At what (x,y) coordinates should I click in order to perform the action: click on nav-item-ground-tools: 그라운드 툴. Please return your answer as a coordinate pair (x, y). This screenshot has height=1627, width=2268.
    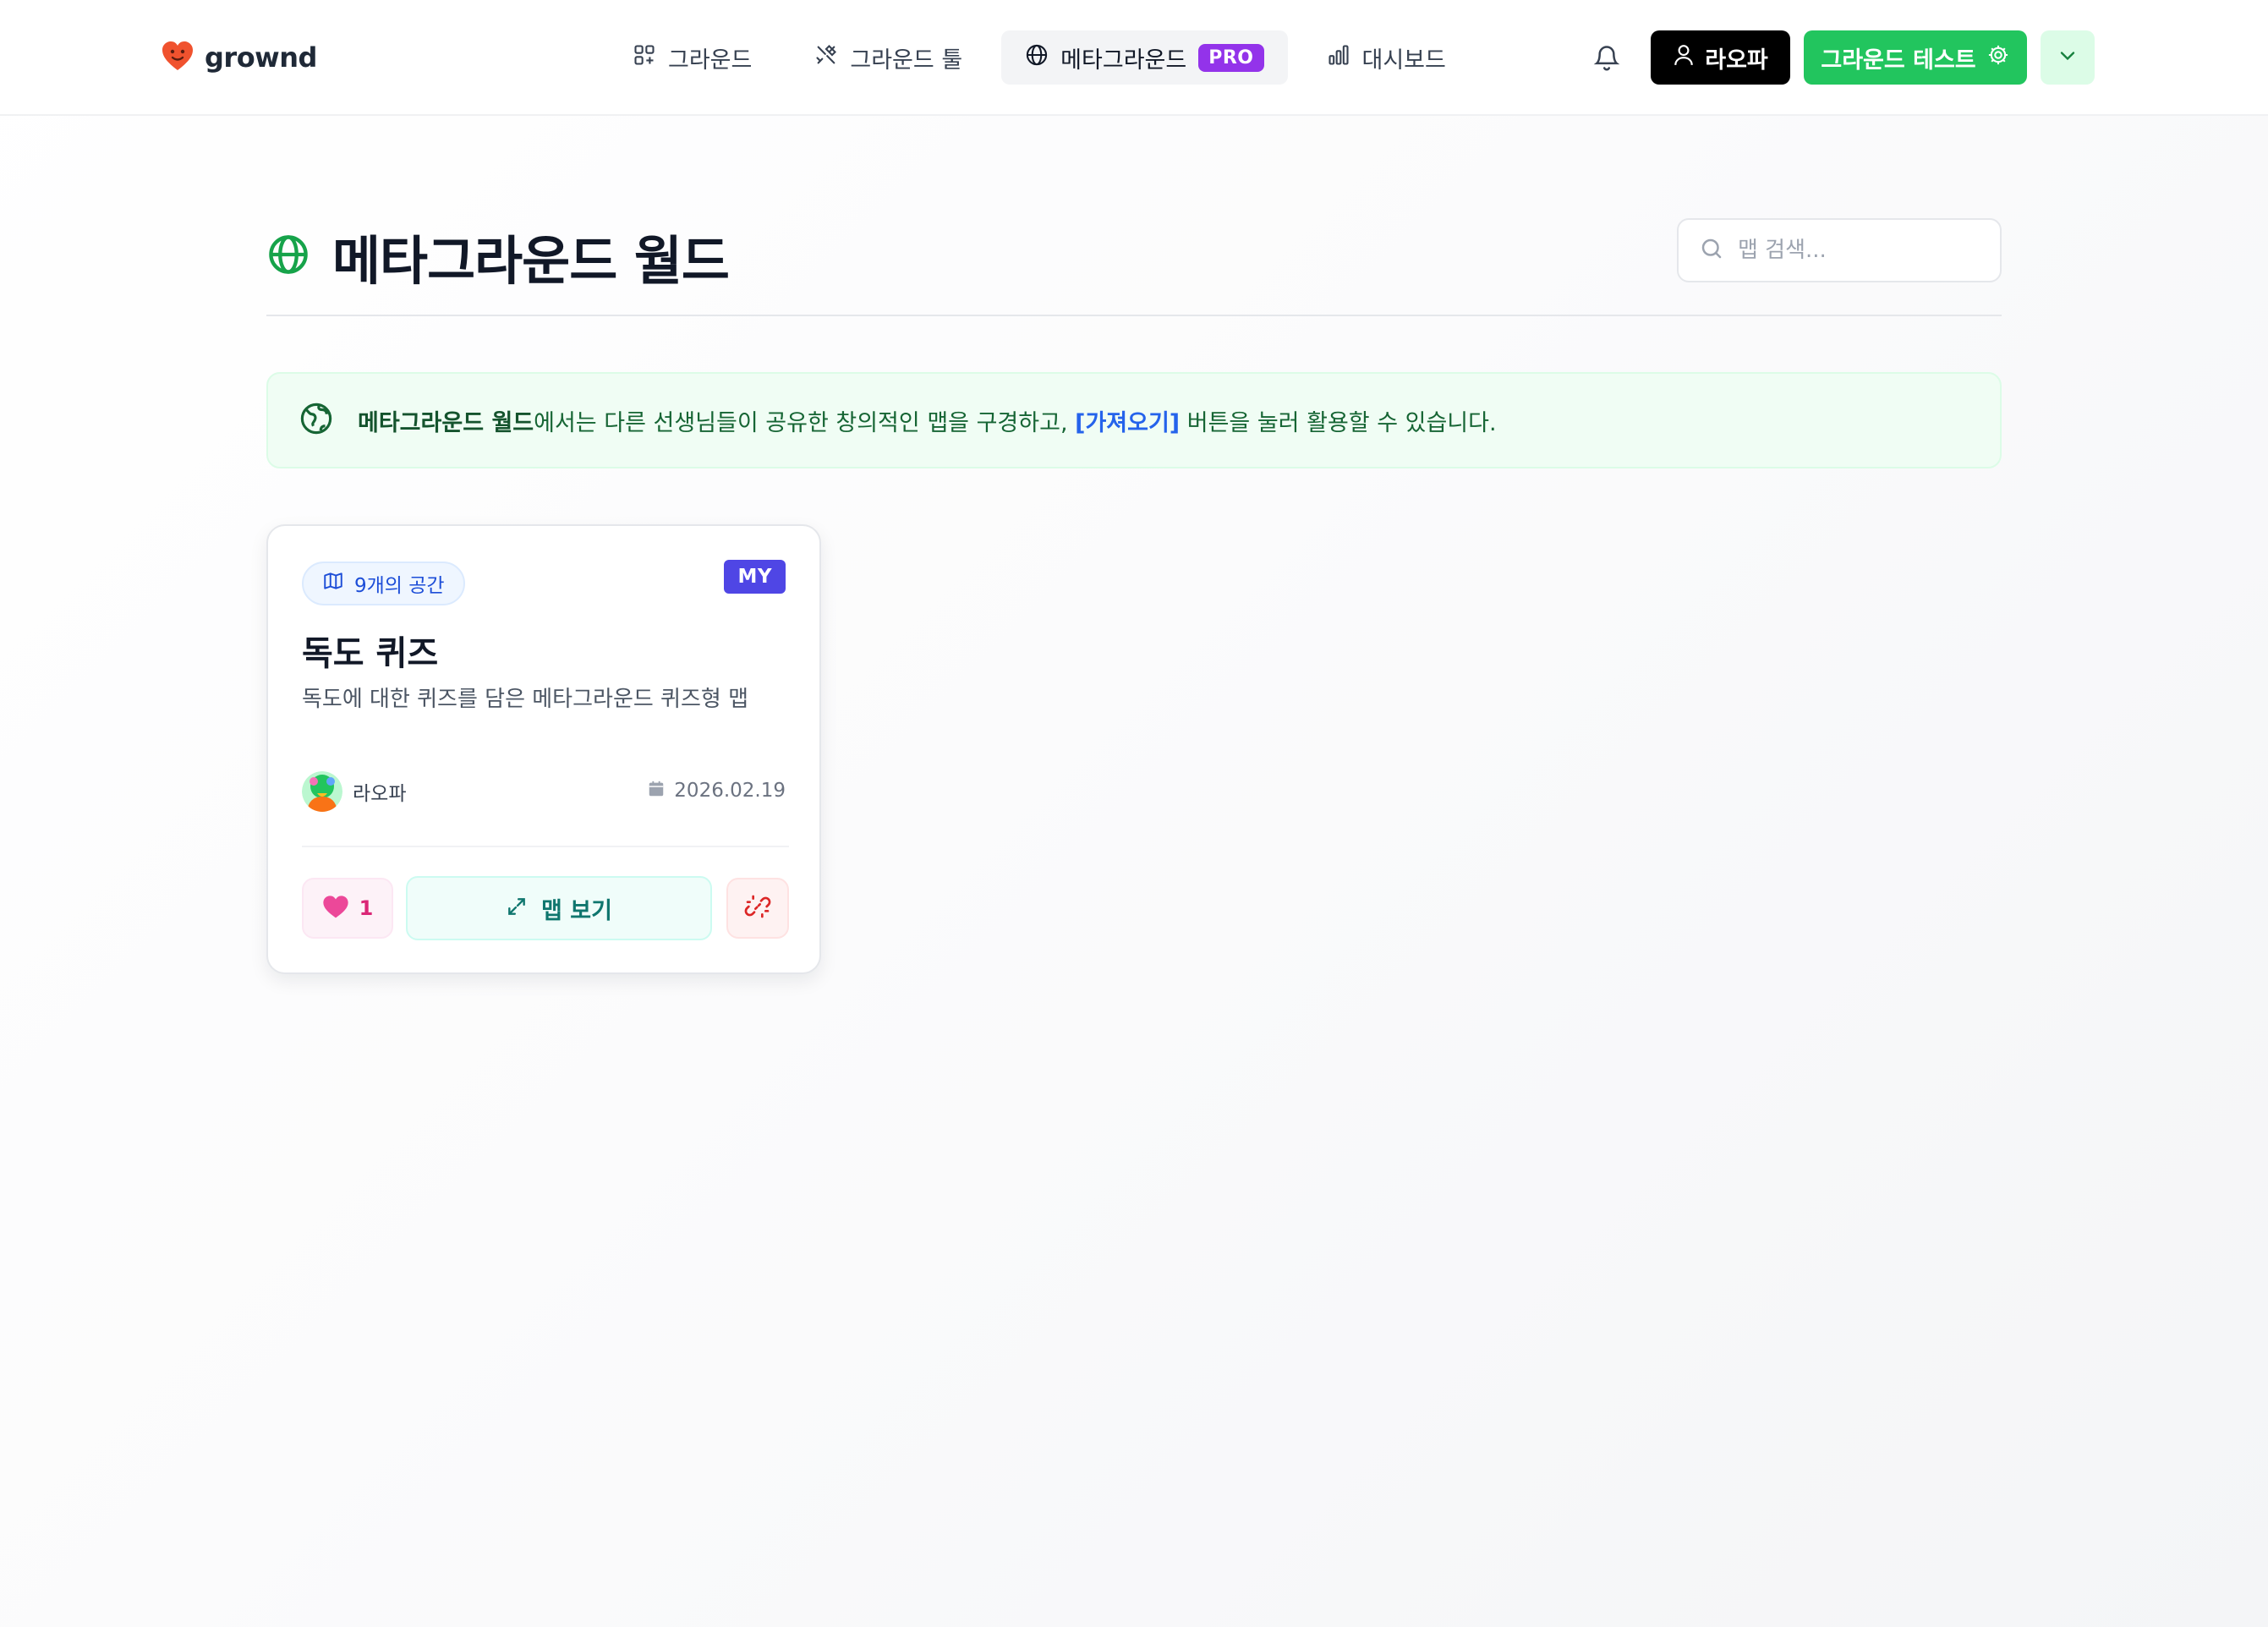
    Looking at the image, I should click on (888, 58).